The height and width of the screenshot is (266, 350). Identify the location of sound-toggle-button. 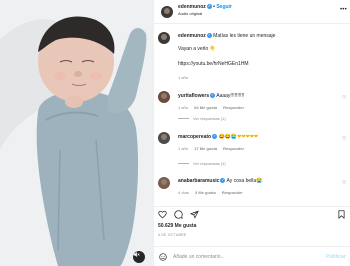
(139, 257).